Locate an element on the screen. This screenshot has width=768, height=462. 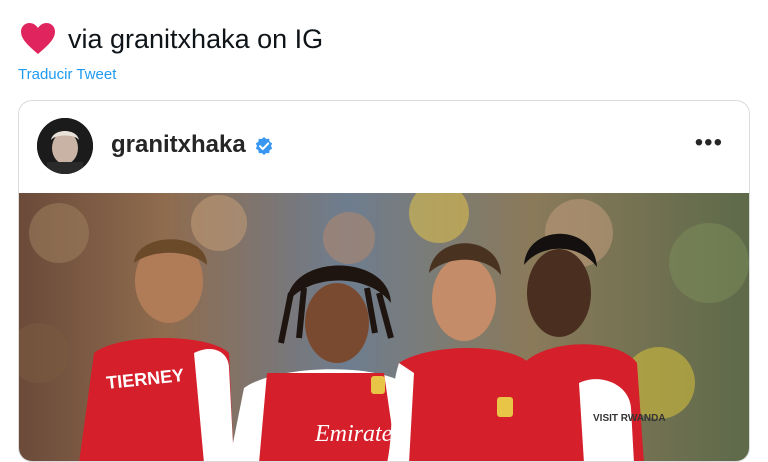
translate-tweet-link: Traducir Tweet is located at coordinates (67, 74).